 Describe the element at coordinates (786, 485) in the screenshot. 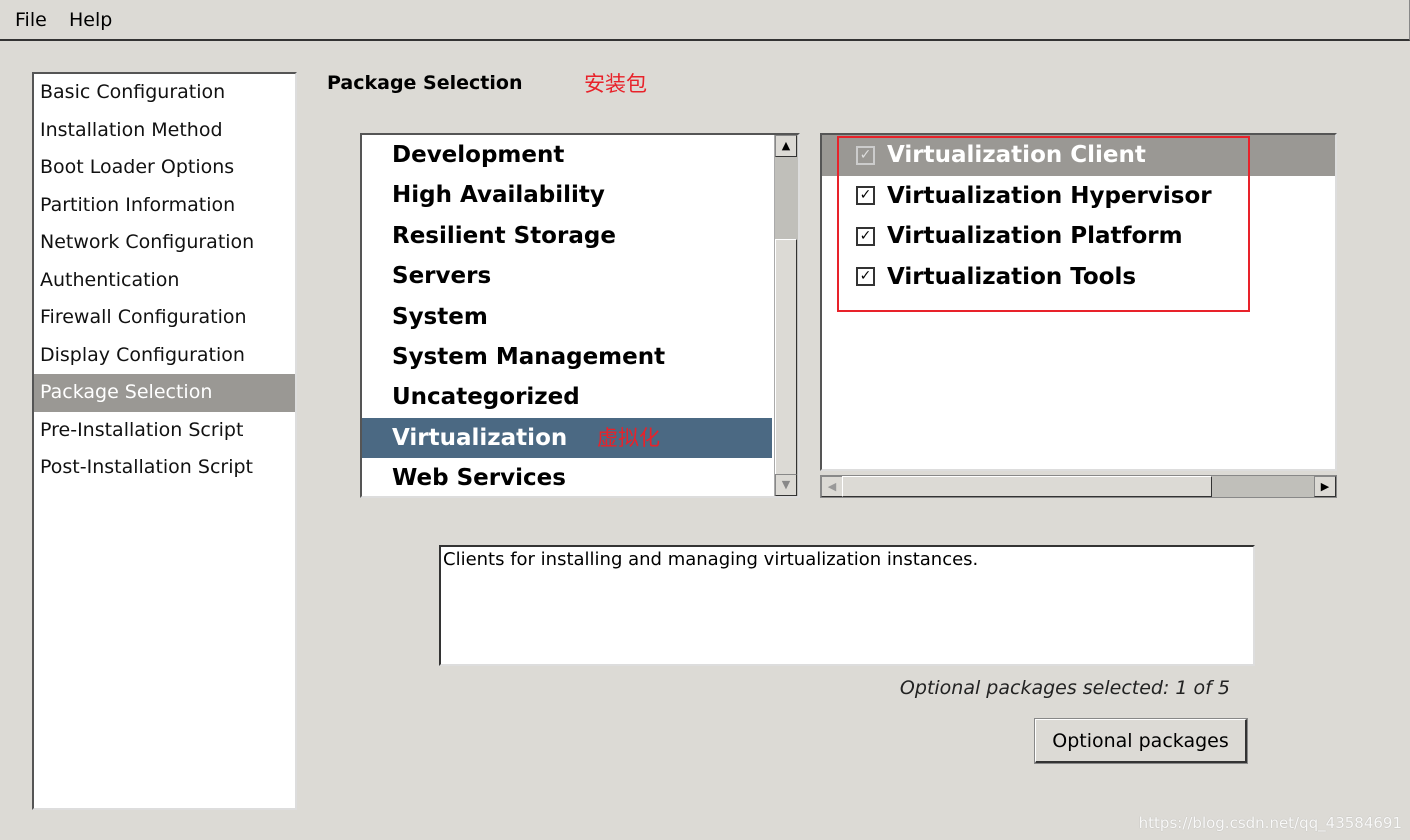

I see `scroll-down-button: ▼` at that location.